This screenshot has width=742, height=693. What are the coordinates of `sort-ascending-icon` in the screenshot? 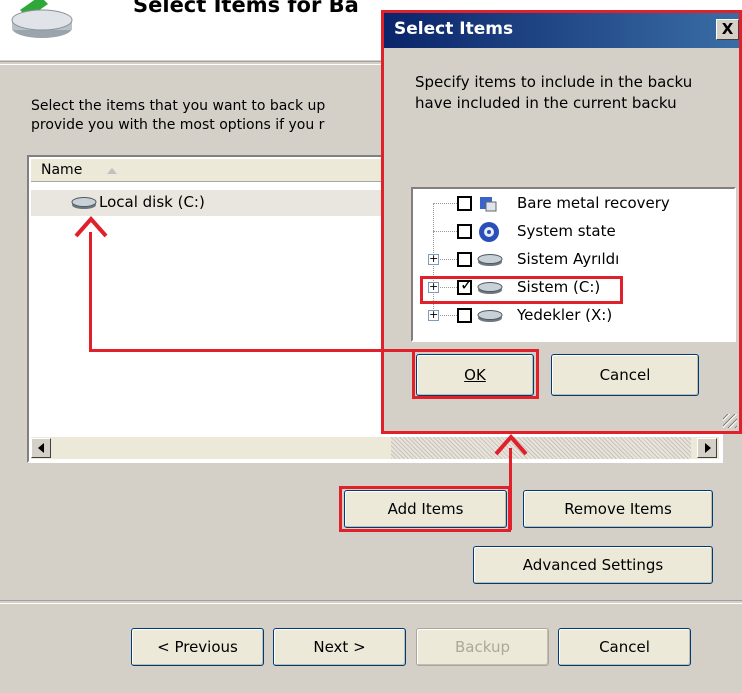 It's located at (112, 171).